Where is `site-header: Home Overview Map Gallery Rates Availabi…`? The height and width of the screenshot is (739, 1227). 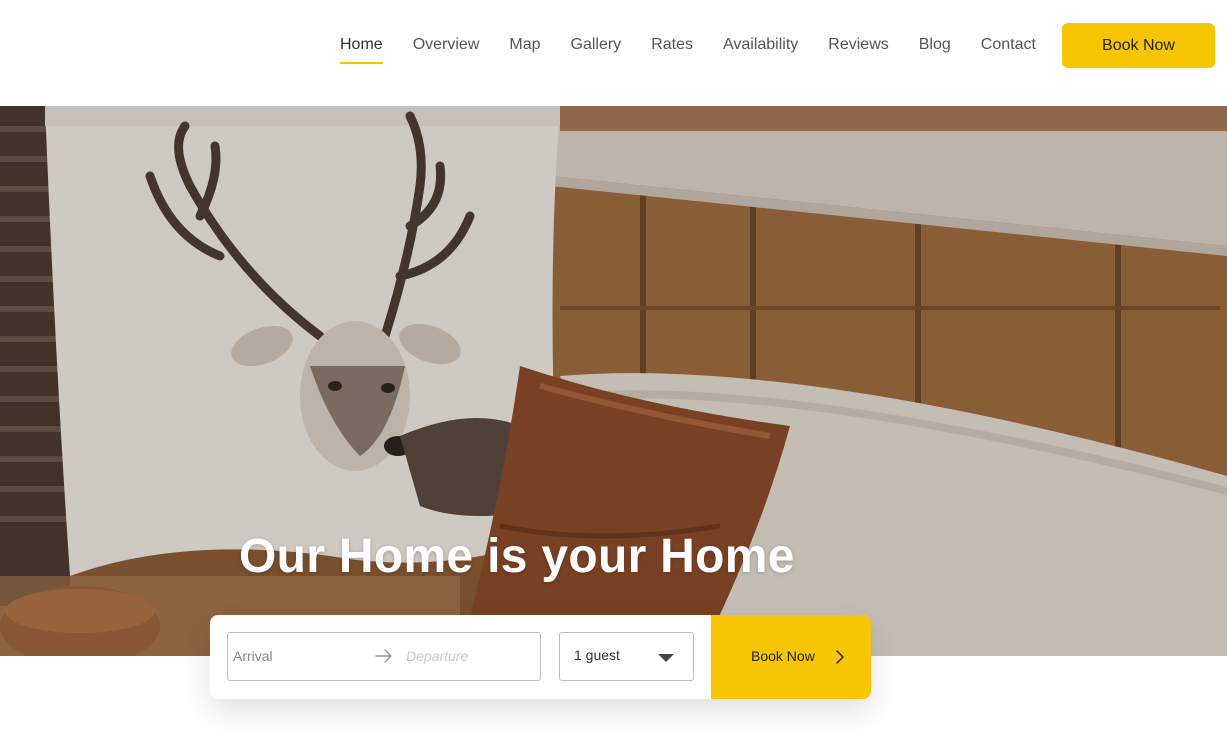
site-header: Home Overview Map Gallery Rates Availabi… is located at coordinates (613, 53).